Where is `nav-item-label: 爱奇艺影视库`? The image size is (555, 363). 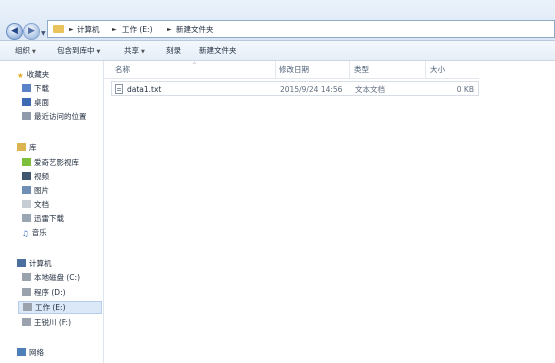
nav-item-label: 爱奇艺影视库 is located at coordinates (56, 162).